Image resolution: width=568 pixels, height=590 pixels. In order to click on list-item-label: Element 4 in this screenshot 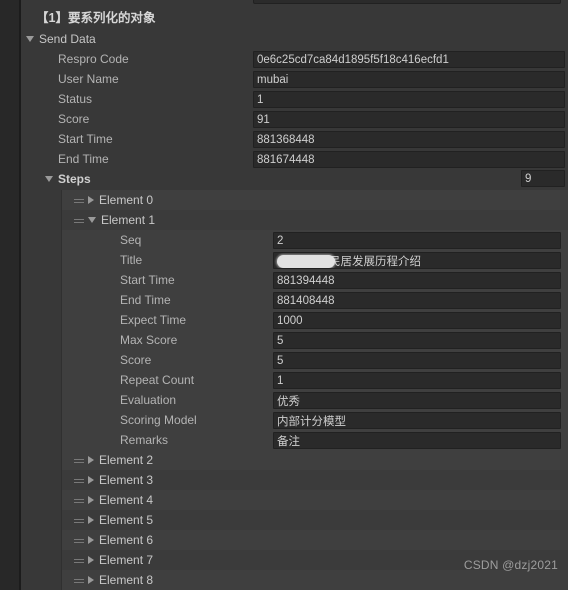, I will do `click(126, 500)`.